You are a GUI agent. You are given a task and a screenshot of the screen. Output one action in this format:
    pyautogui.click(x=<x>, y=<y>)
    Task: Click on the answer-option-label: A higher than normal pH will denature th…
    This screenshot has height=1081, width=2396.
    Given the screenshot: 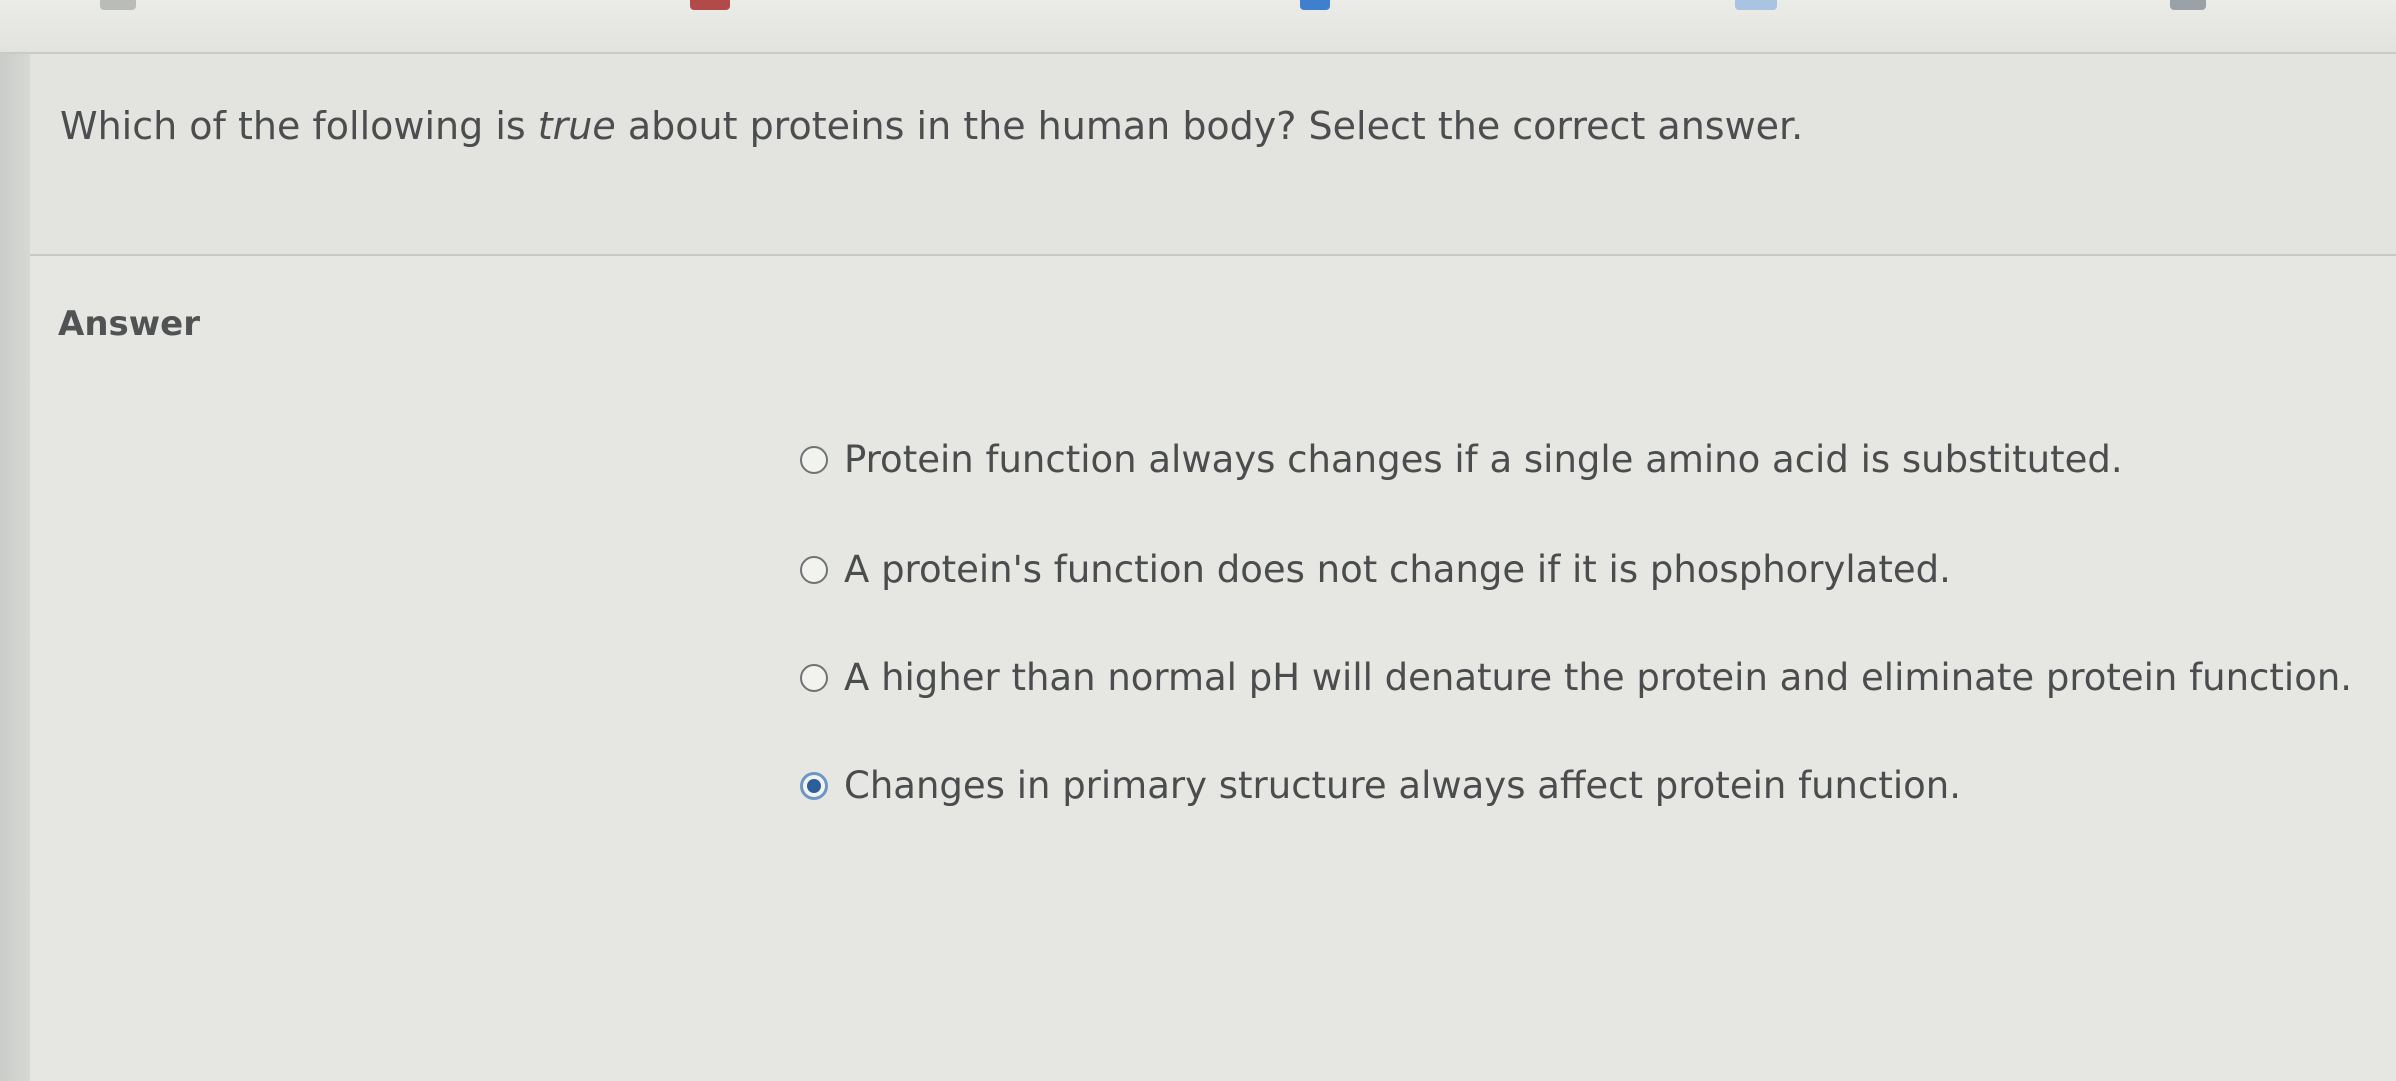 What is the action you would take?
    pyautogui.click(x=1598, y=677)
    